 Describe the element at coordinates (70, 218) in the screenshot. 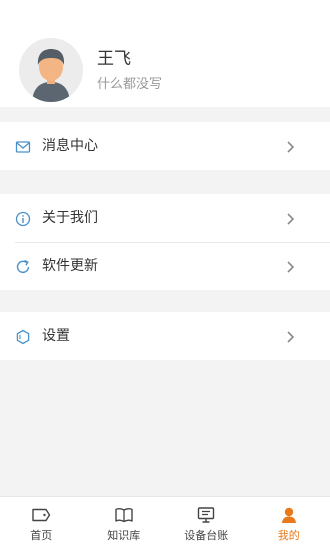

I see `menu-item-label: 关于我们` at that location.